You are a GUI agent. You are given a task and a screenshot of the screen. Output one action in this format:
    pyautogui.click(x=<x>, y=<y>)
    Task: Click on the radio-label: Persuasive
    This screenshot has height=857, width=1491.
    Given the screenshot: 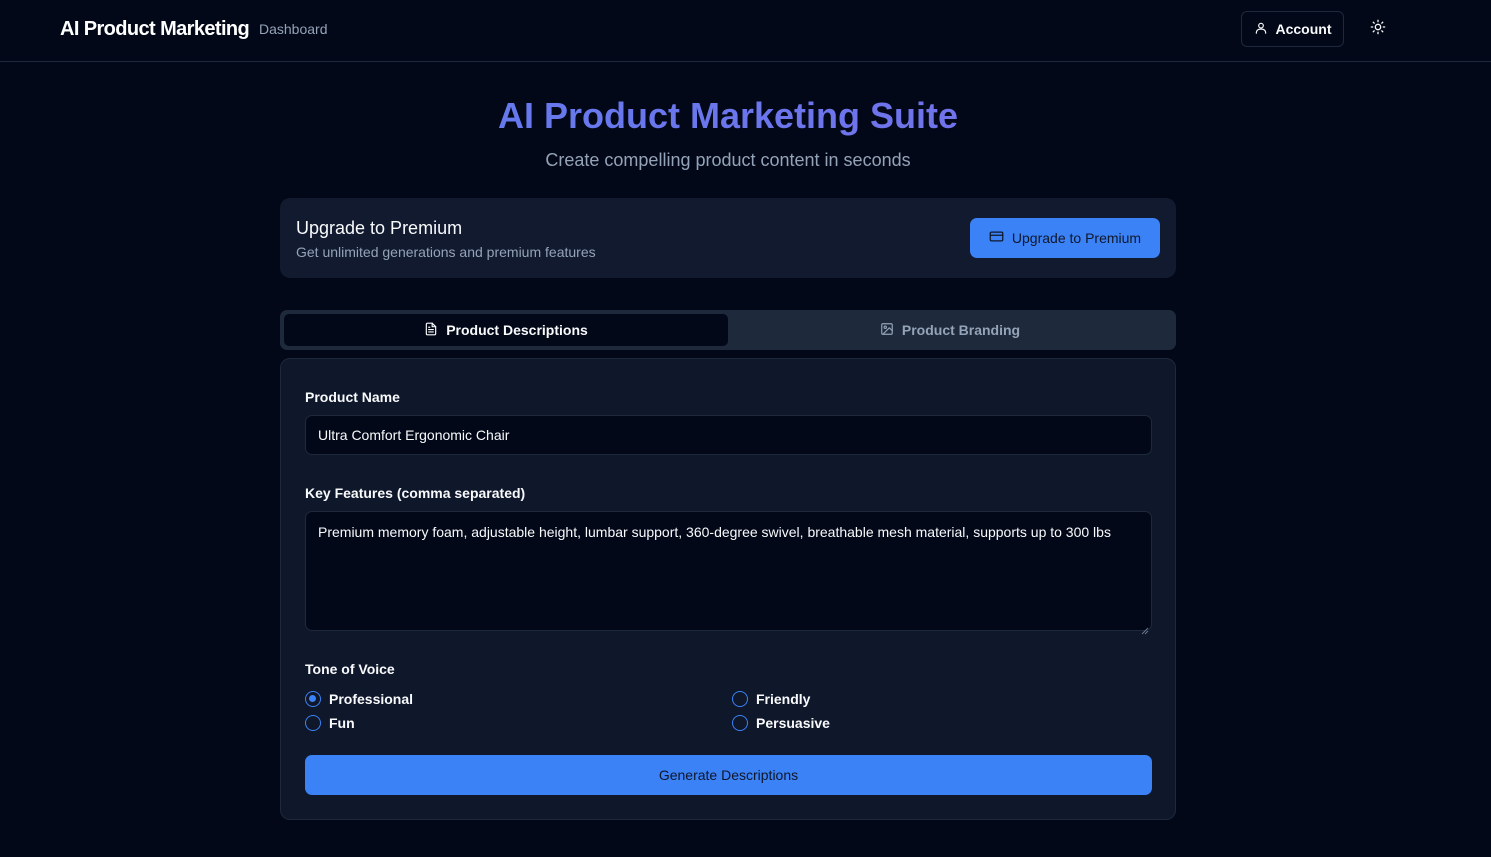 What is the action you would take?
    pyautogui.click(x=793, y=723)
    